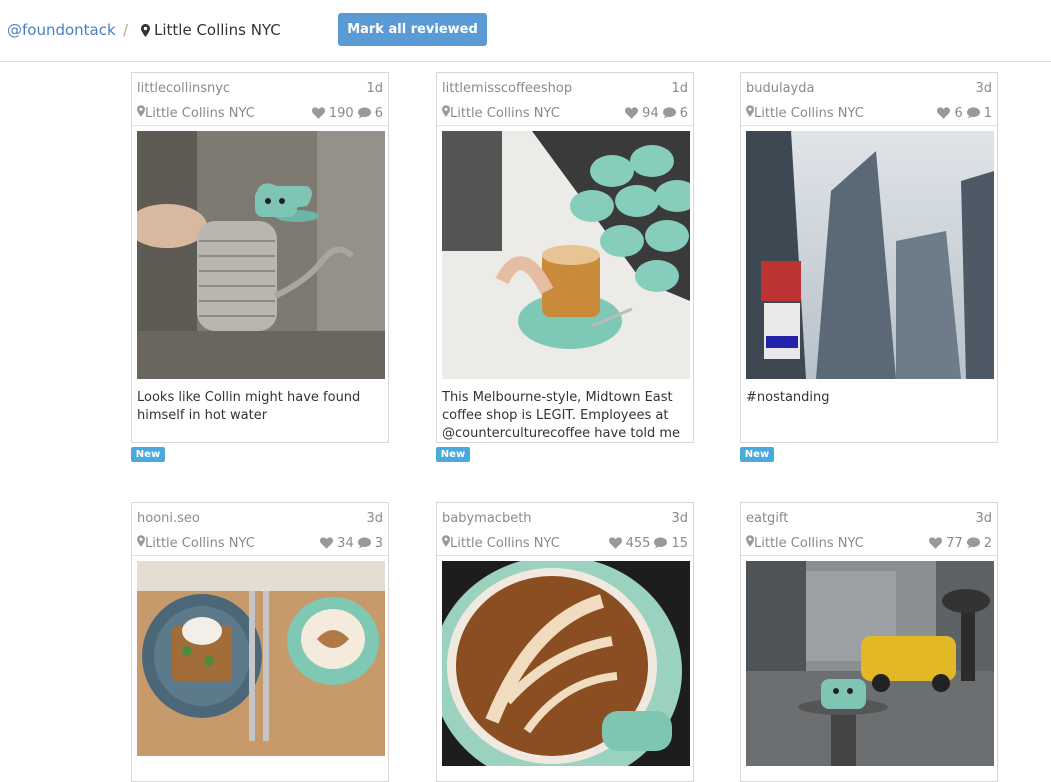 The height and width of the screenshot is (782, 1051). Describe the element at coordinates (168, 520) in the screenshot. I see `post-username: hooni.seo` at that location.